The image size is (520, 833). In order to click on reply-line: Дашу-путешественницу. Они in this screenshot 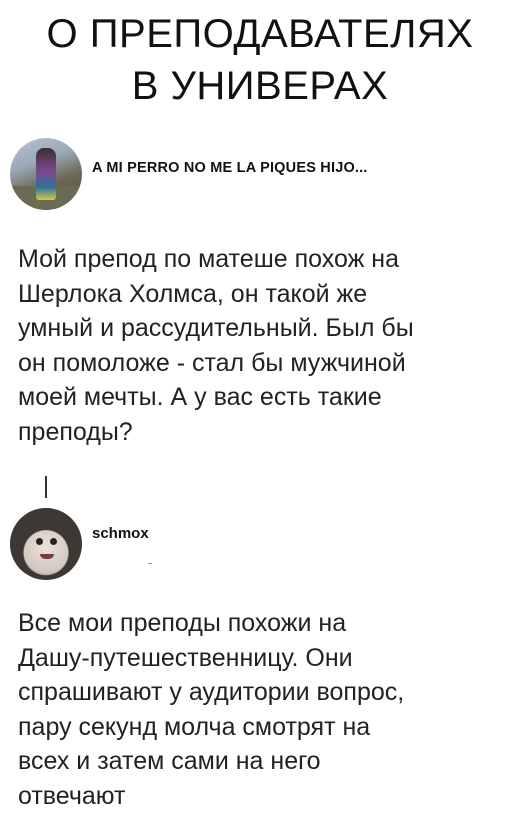, I will do `click(185, 657)`.